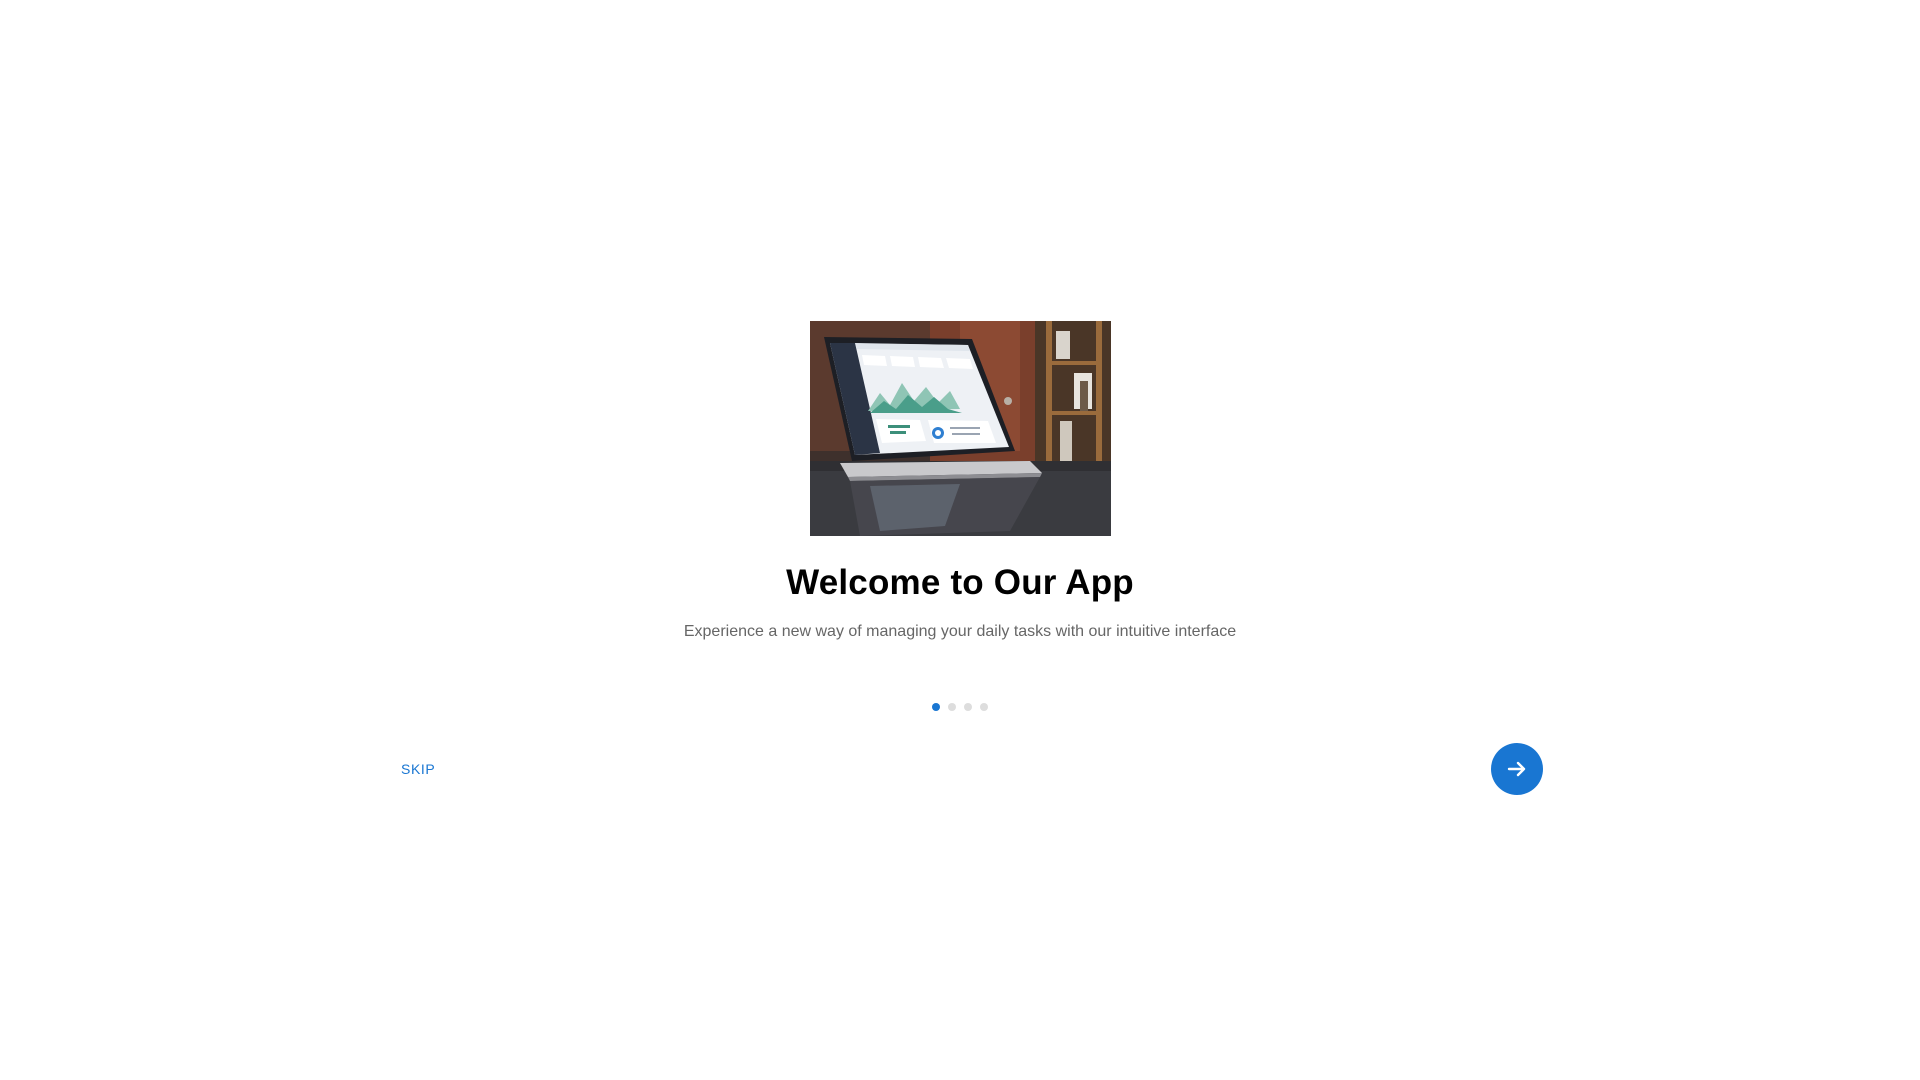 This screenshot has width=1920, height=1080. I want to click on hero-image, so click(960, 428).